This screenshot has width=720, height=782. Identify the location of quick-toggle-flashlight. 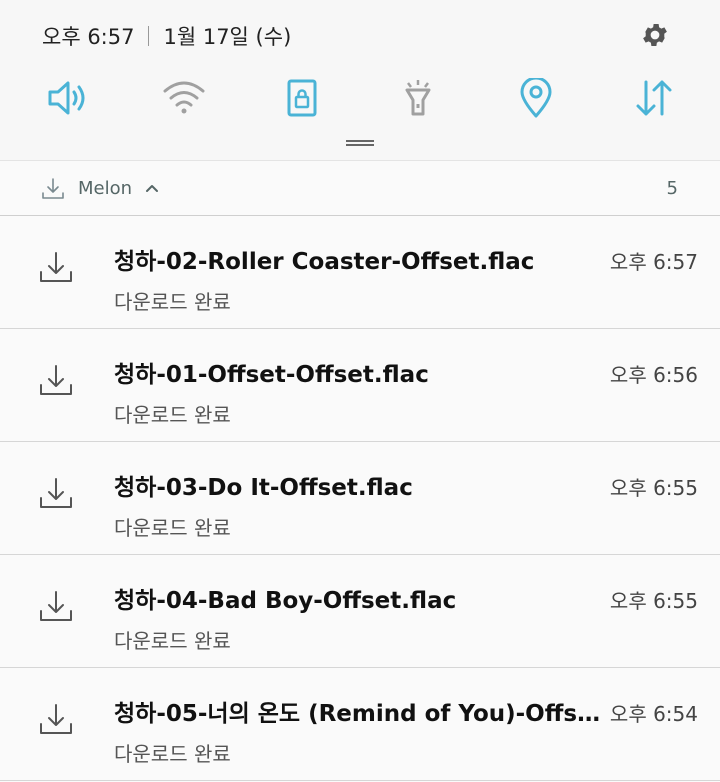
(418, 98).